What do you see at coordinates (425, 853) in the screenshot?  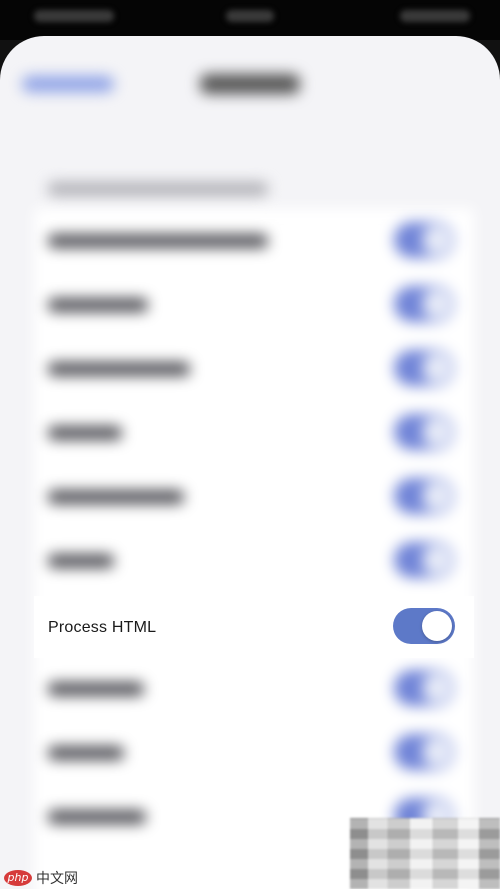 I see `mosaic-watermark` at bounding box center [425, 853].